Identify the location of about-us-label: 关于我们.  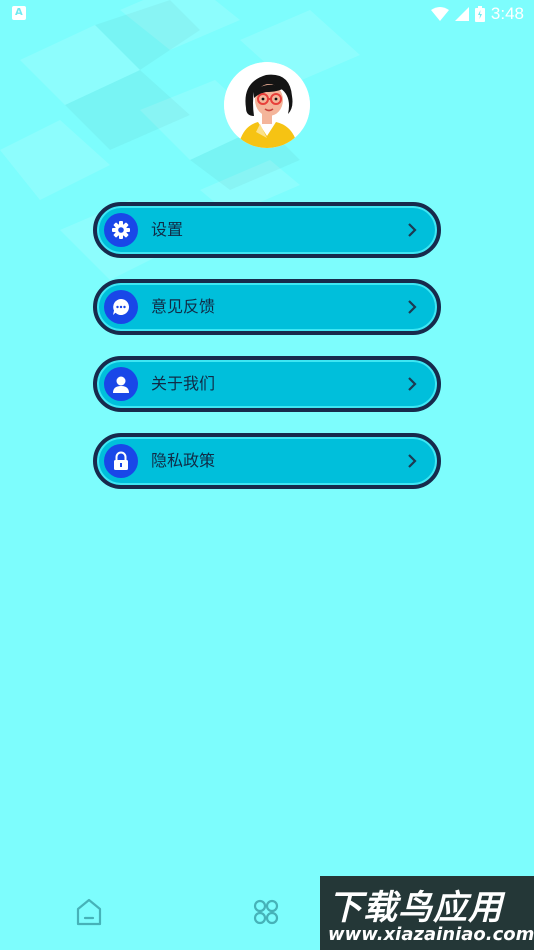
(183, 383).